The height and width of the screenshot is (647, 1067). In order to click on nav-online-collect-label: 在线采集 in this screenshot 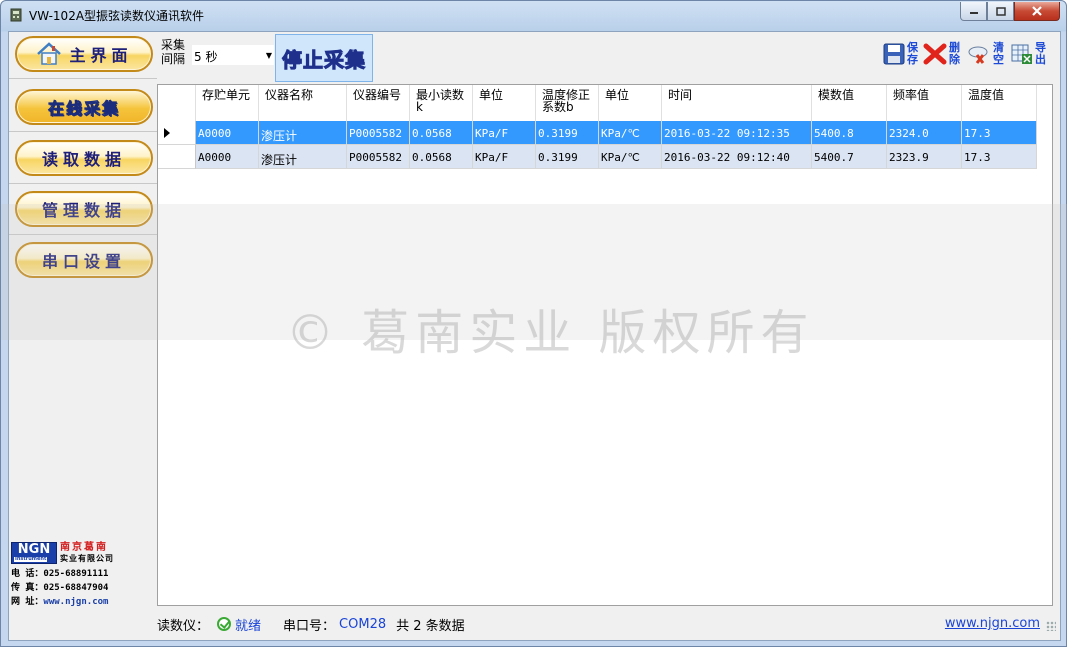, I will do `click(83, 109)`.